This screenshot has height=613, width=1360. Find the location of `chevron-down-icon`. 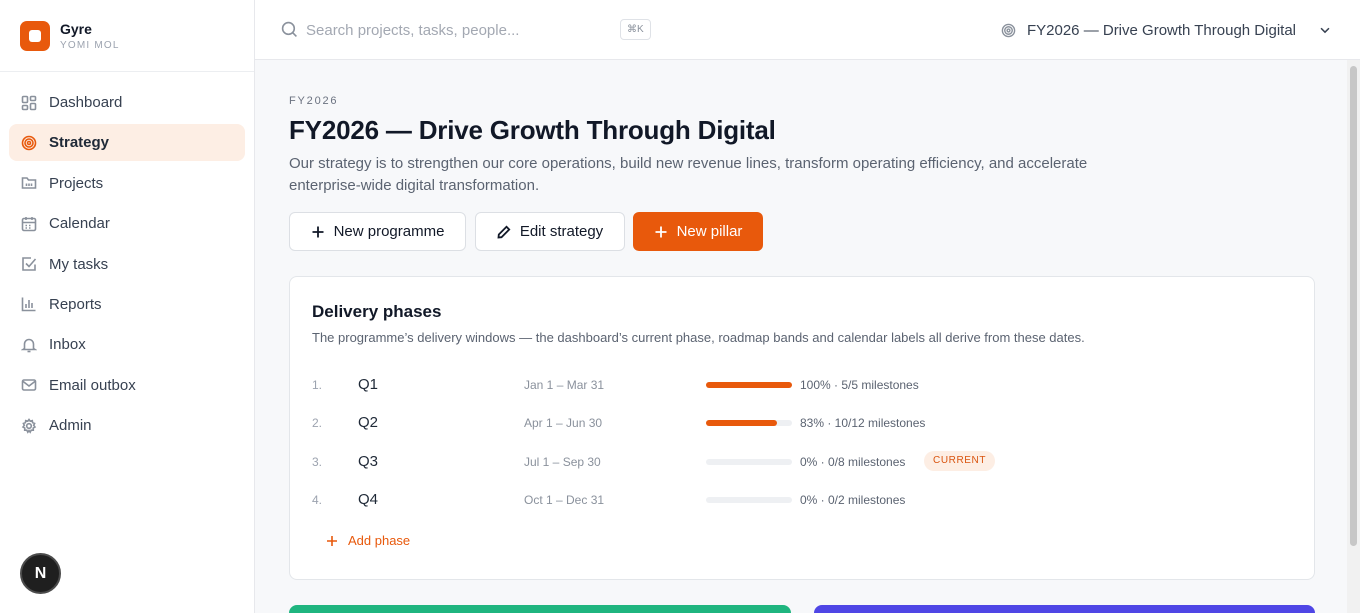

chevron-down-icon is located at coordinates (1325, 30).